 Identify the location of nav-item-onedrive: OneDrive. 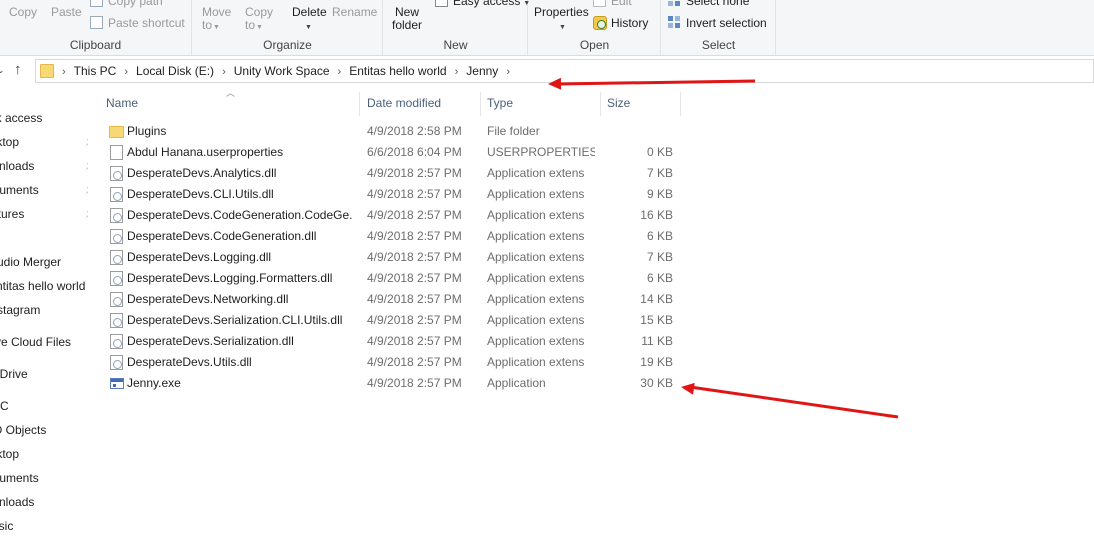
(39, 374).